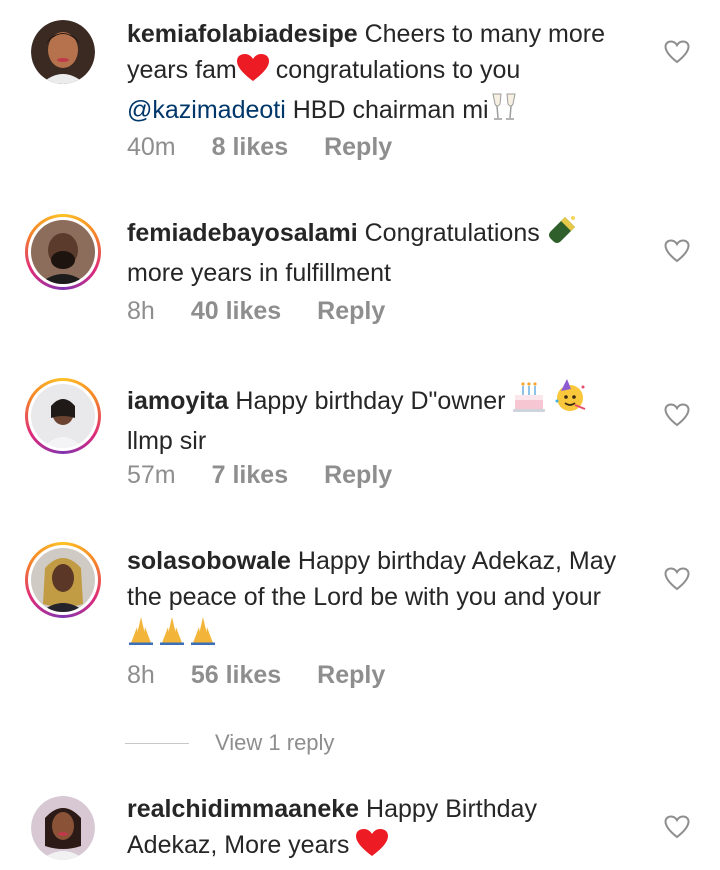 Image resolution: width=720 pixels, height=870 pixels. What do you see at coordinates (206, 110) in the screenshot?
I see `mention-link: @kazimadeoti` at bounding box center [206, 110].